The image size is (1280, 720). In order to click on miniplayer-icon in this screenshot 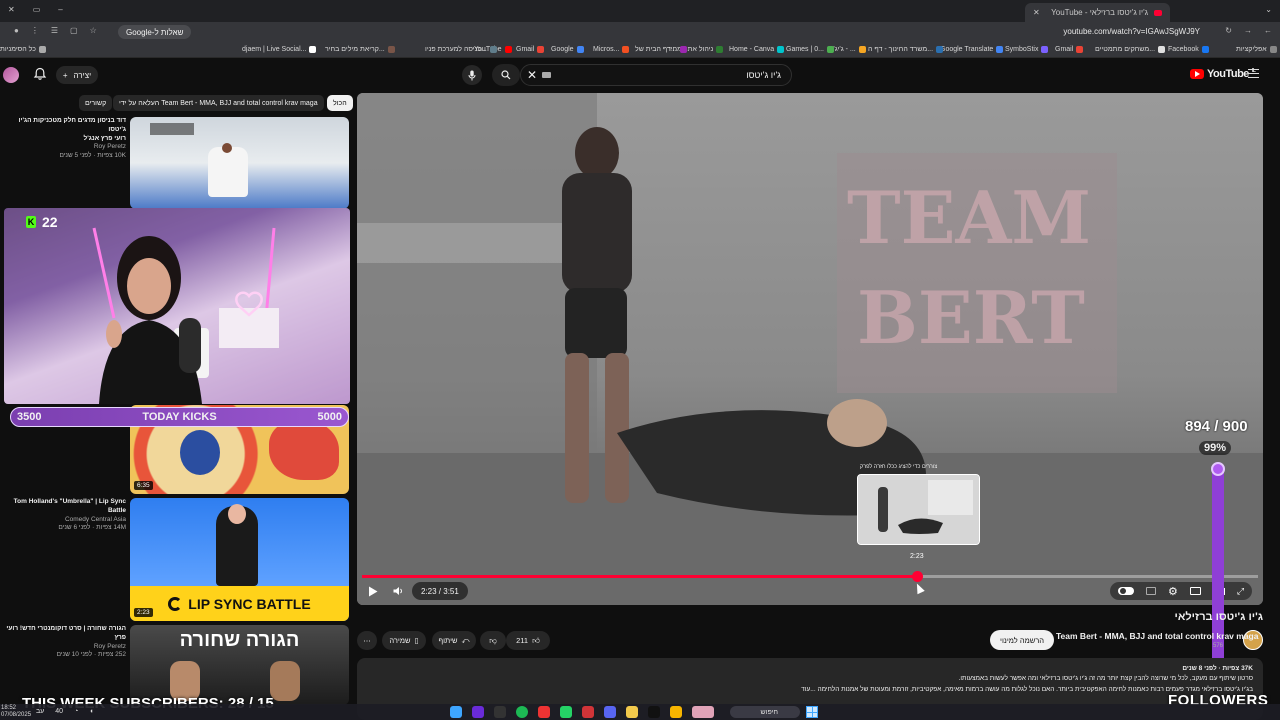, I will do `click(1195, 591)`.